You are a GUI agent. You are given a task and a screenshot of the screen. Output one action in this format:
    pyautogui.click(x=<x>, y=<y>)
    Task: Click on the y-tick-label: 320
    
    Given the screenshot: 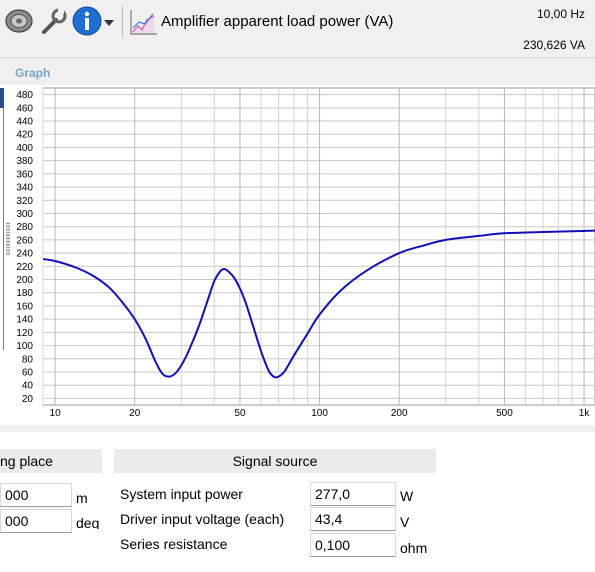 What is the action you would take?
    pyautogui.click(x=24, y=201)
    